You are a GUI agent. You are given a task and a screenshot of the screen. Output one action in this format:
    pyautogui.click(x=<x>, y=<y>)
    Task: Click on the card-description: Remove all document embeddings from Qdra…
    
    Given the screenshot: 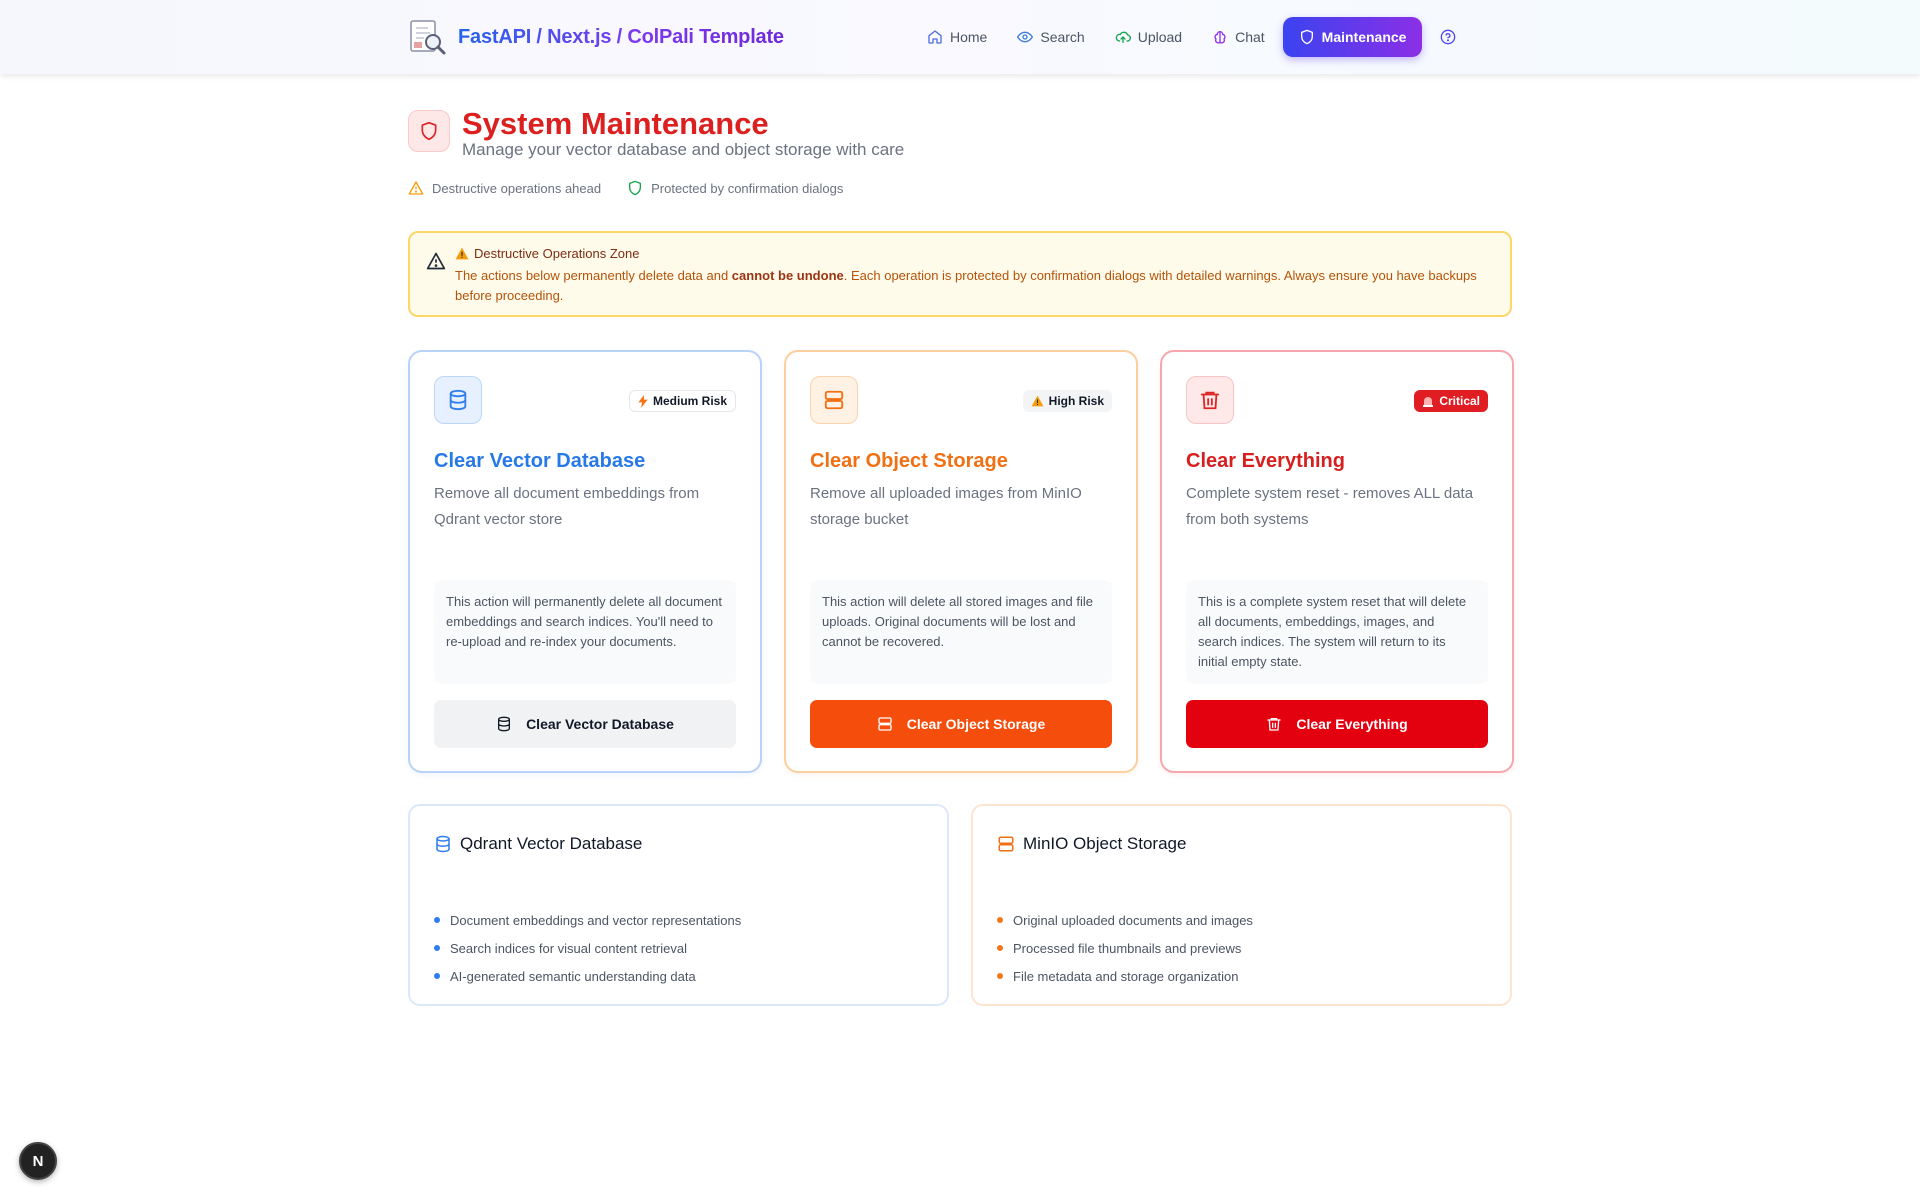 What is the action you would take?
    pyautogui.click(x=567, y=506)
    